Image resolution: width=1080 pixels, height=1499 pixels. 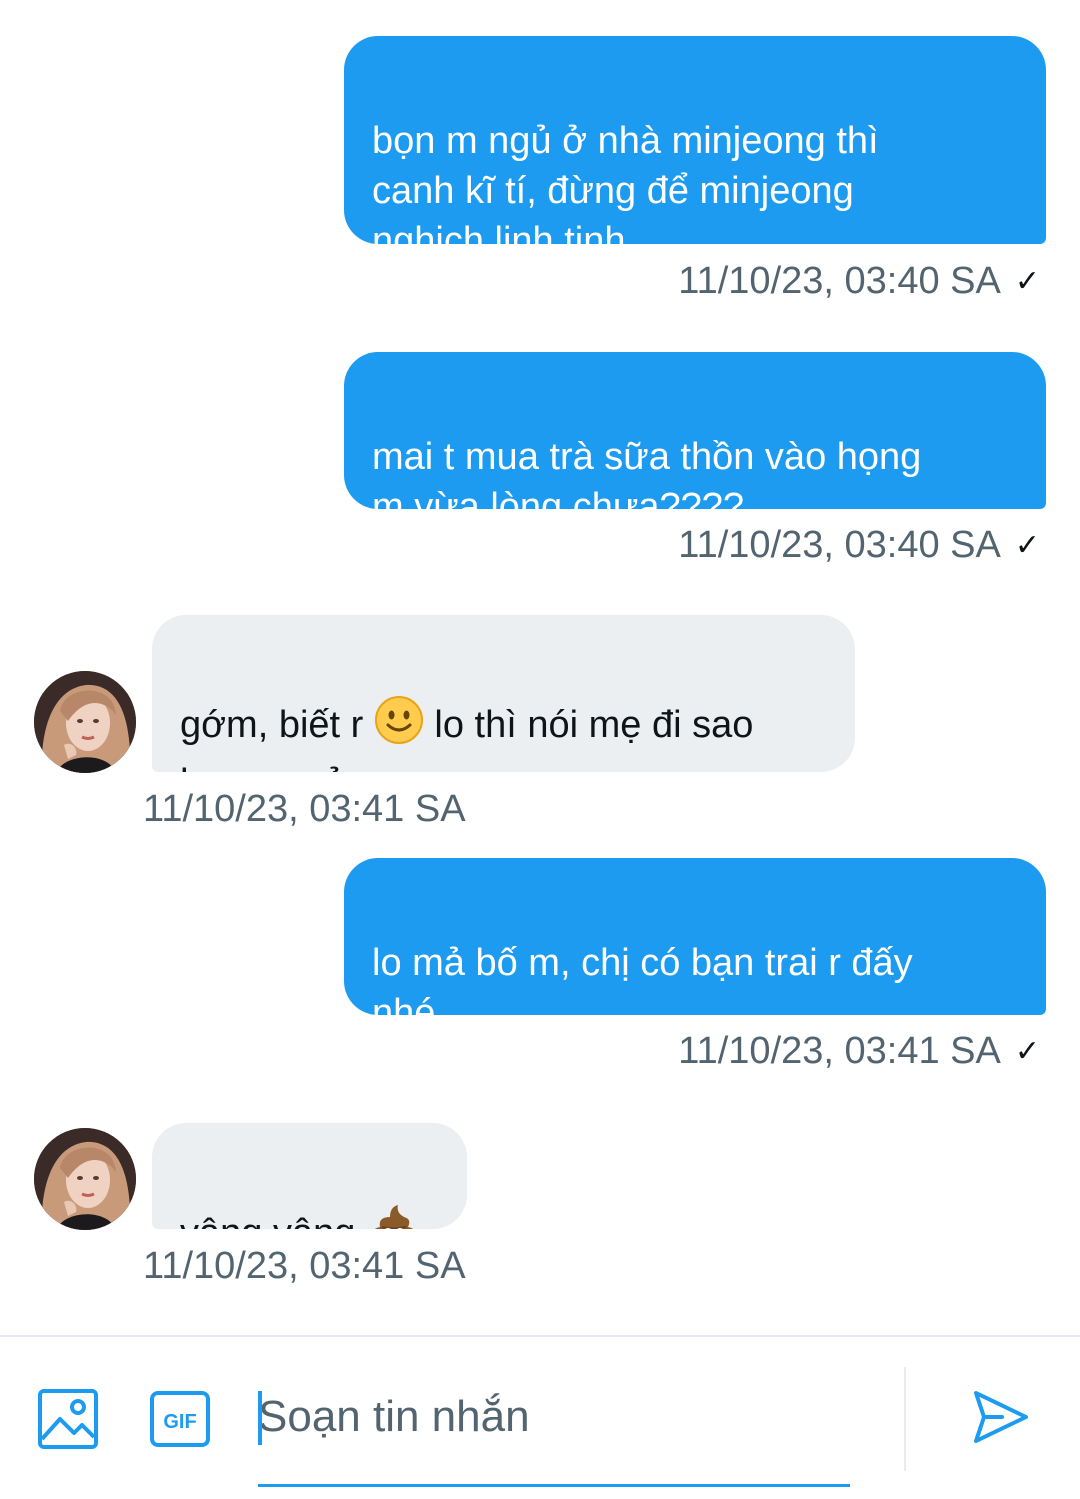 What do you see at coordinates (399, 726) in the screenshot?
I see `slightly-smiling-face-icon` at bounding box center [399, 726].